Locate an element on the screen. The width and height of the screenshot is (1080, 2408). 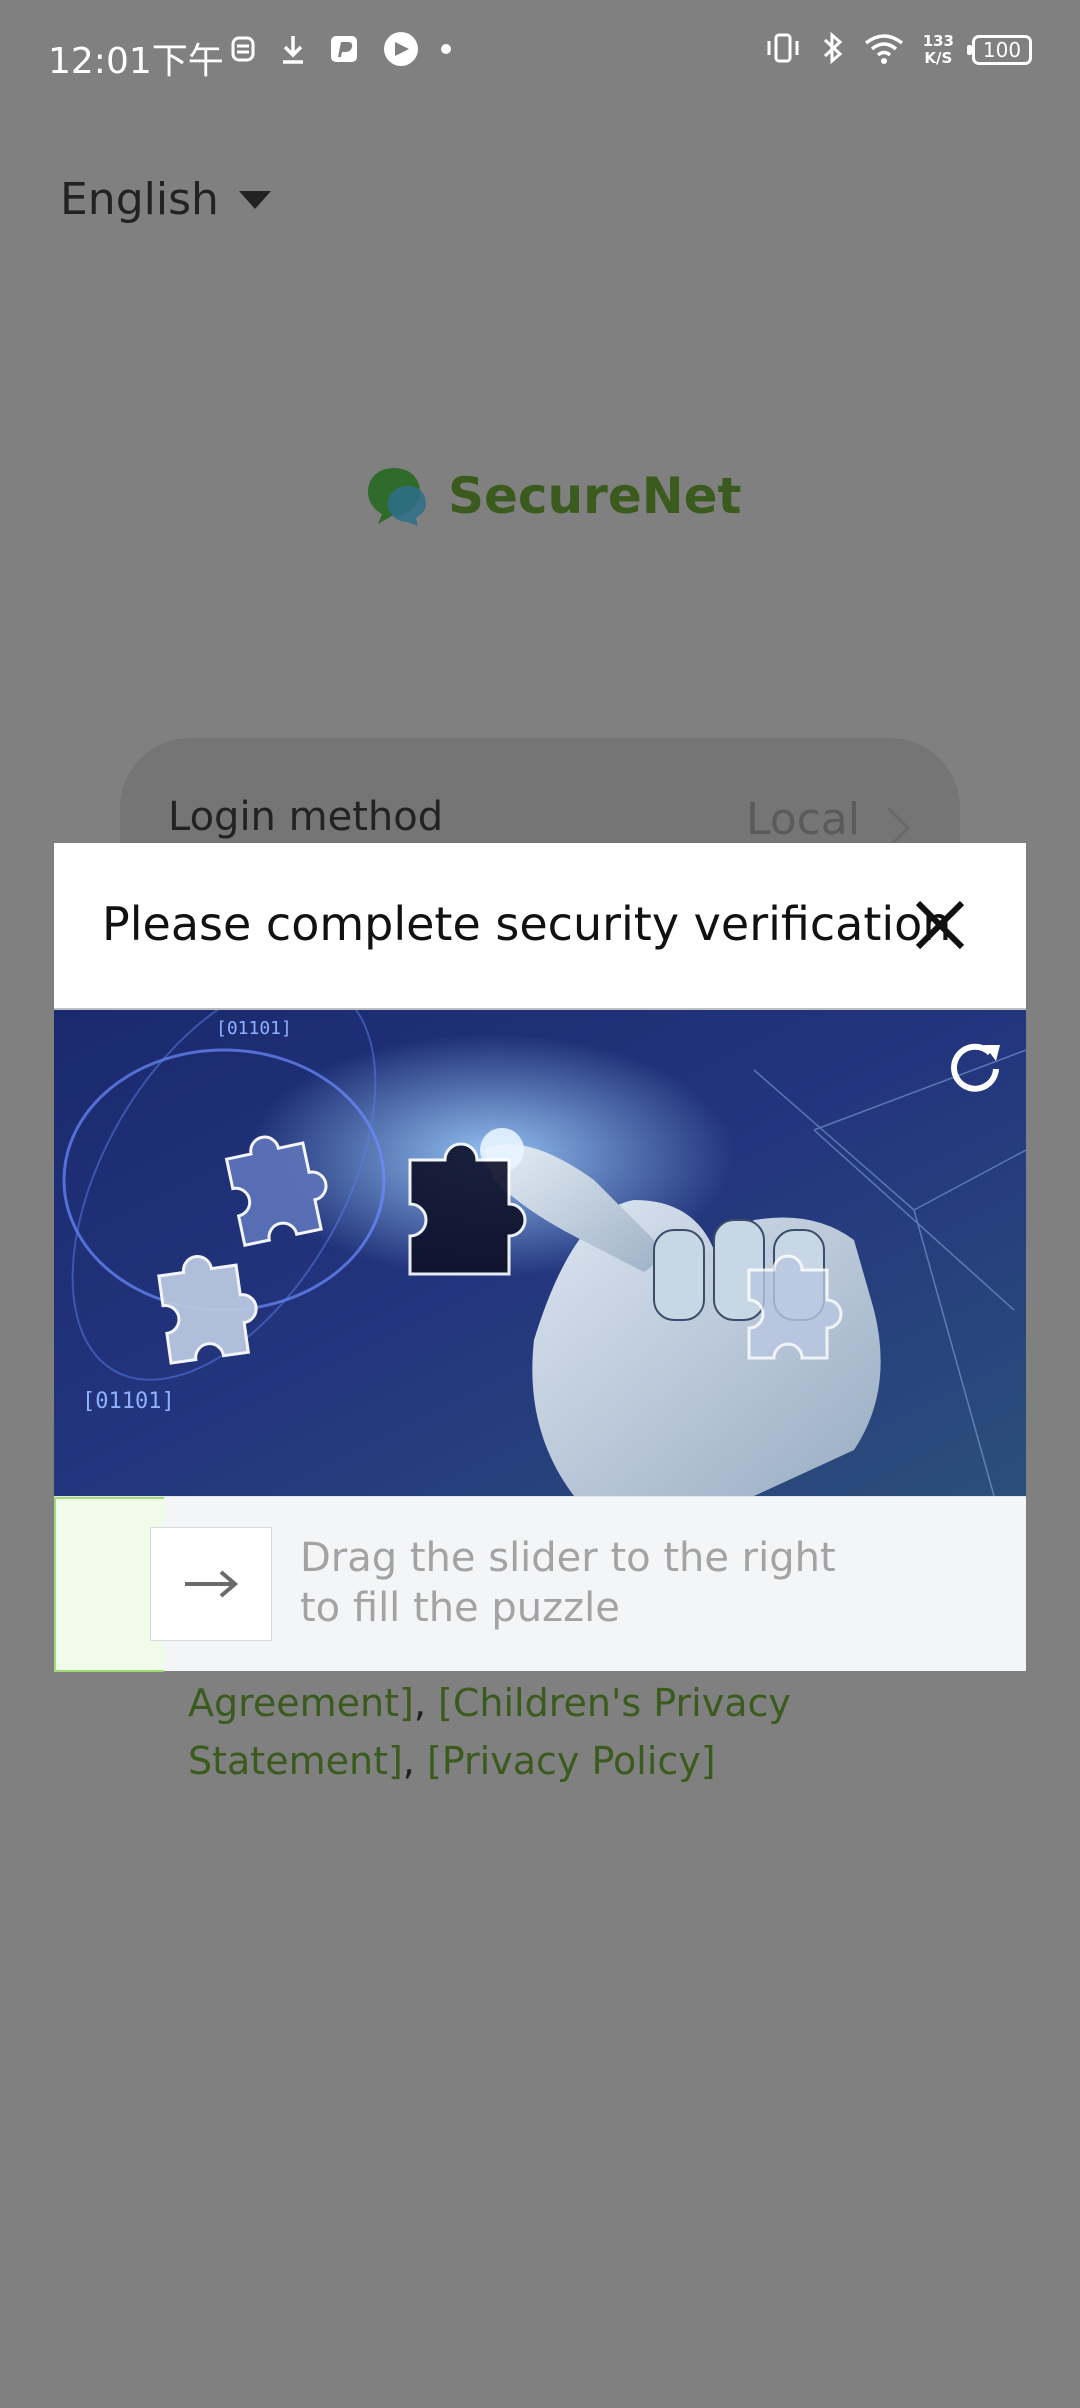
slider-progress-fill is located at coordinates (109, 1584).